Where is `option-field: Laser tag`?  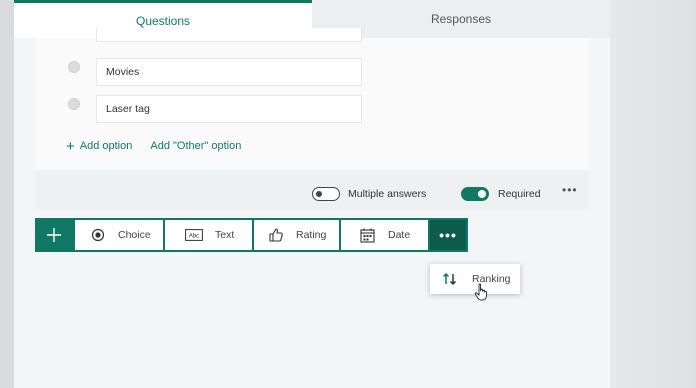 option-field: Laser tag is located at coordinates (229, 109).